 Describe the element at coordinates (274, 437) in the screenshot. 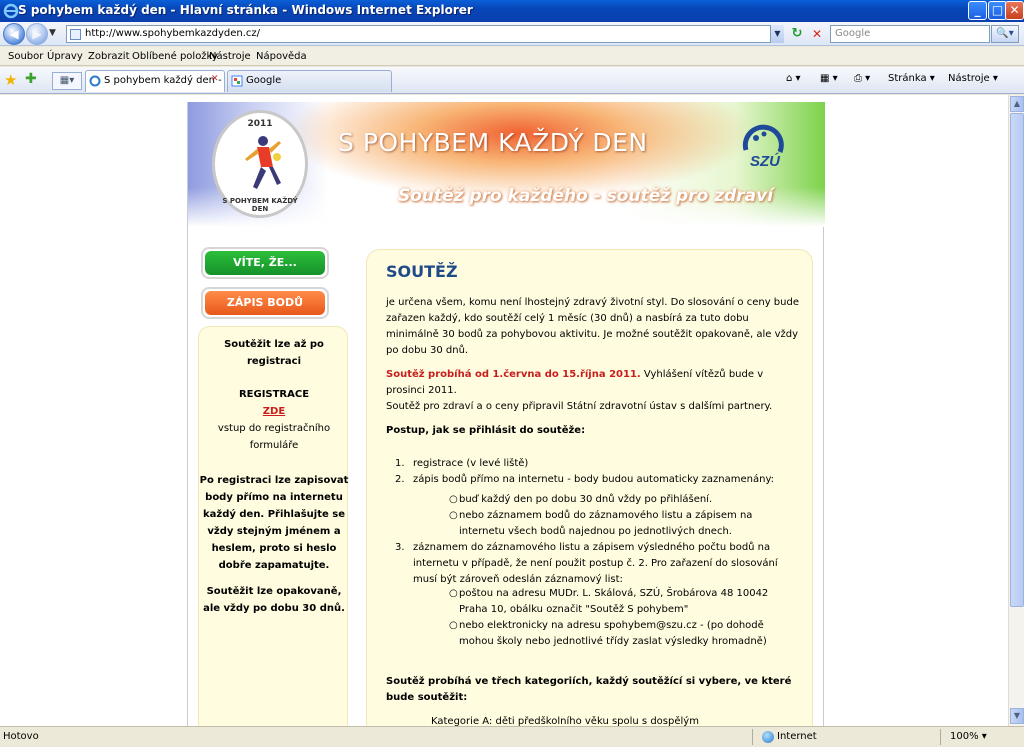

I see `sidebar-registration-desc: vstup do registračního formuláře` at that location.